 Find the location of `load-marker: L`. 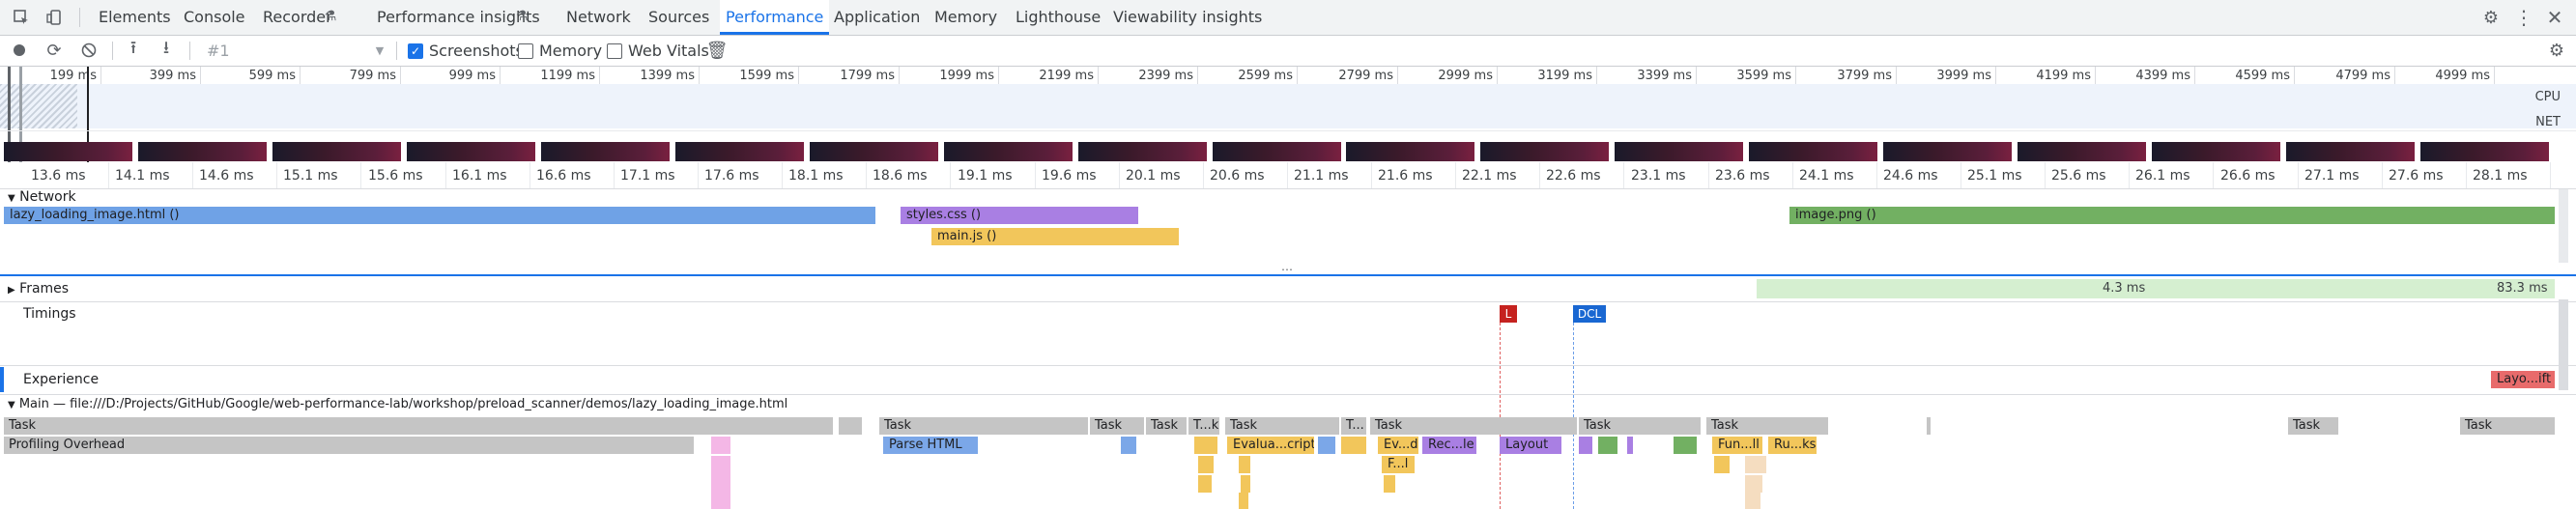

load-marker: L is located at coordinates (1509, 314).